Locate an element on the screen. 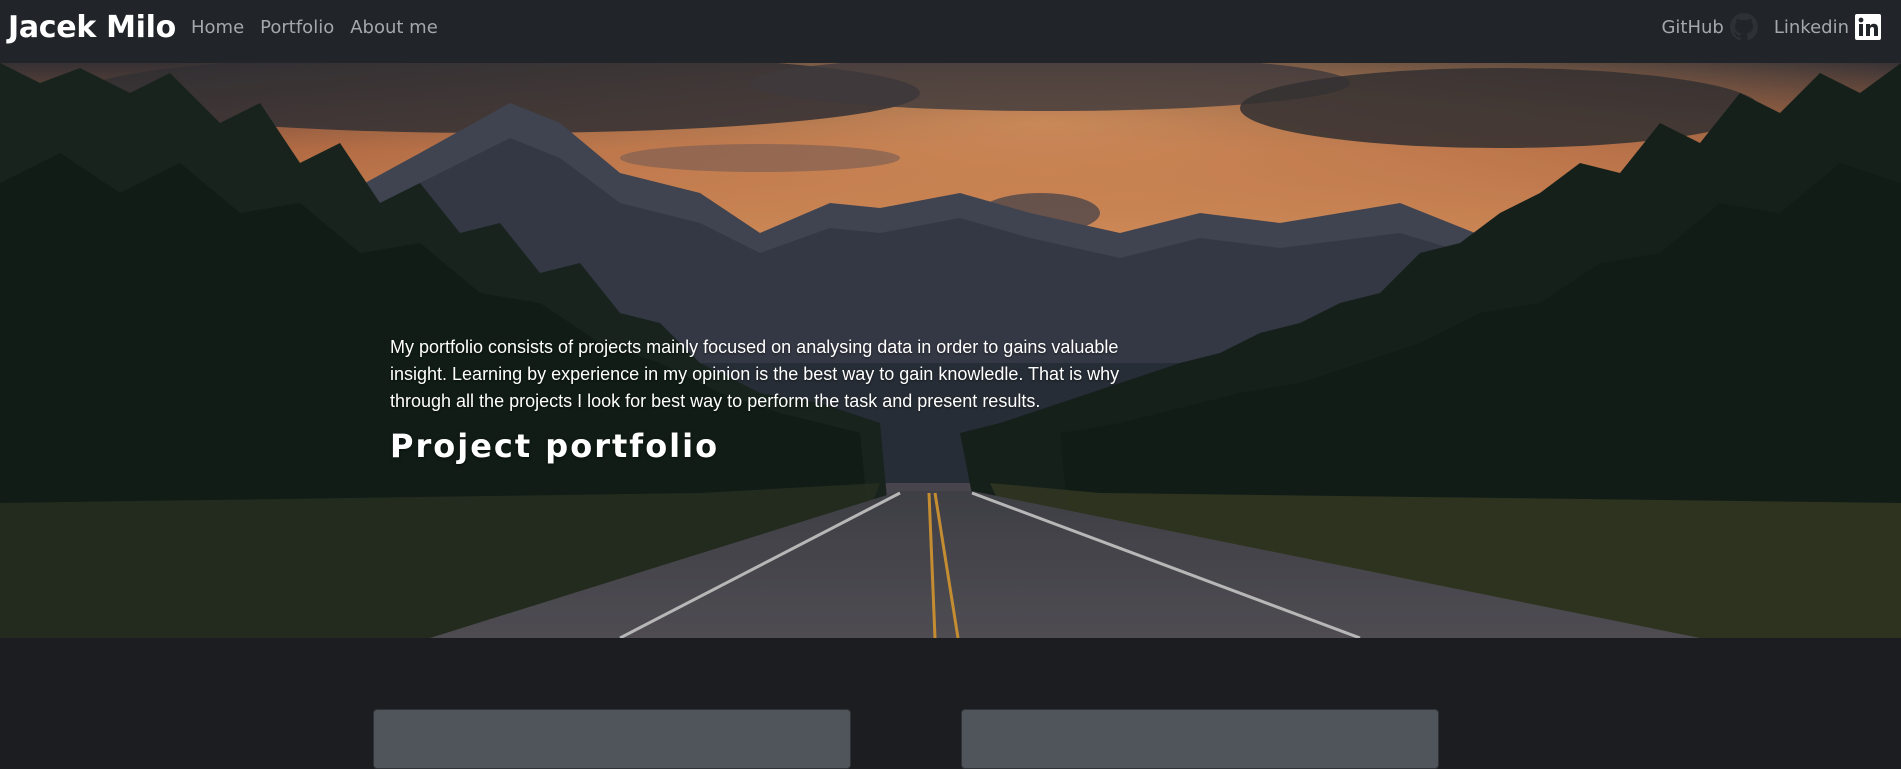 The image size is (1901, 769). nav-link-home: Home is located at coordinates (217, 27).